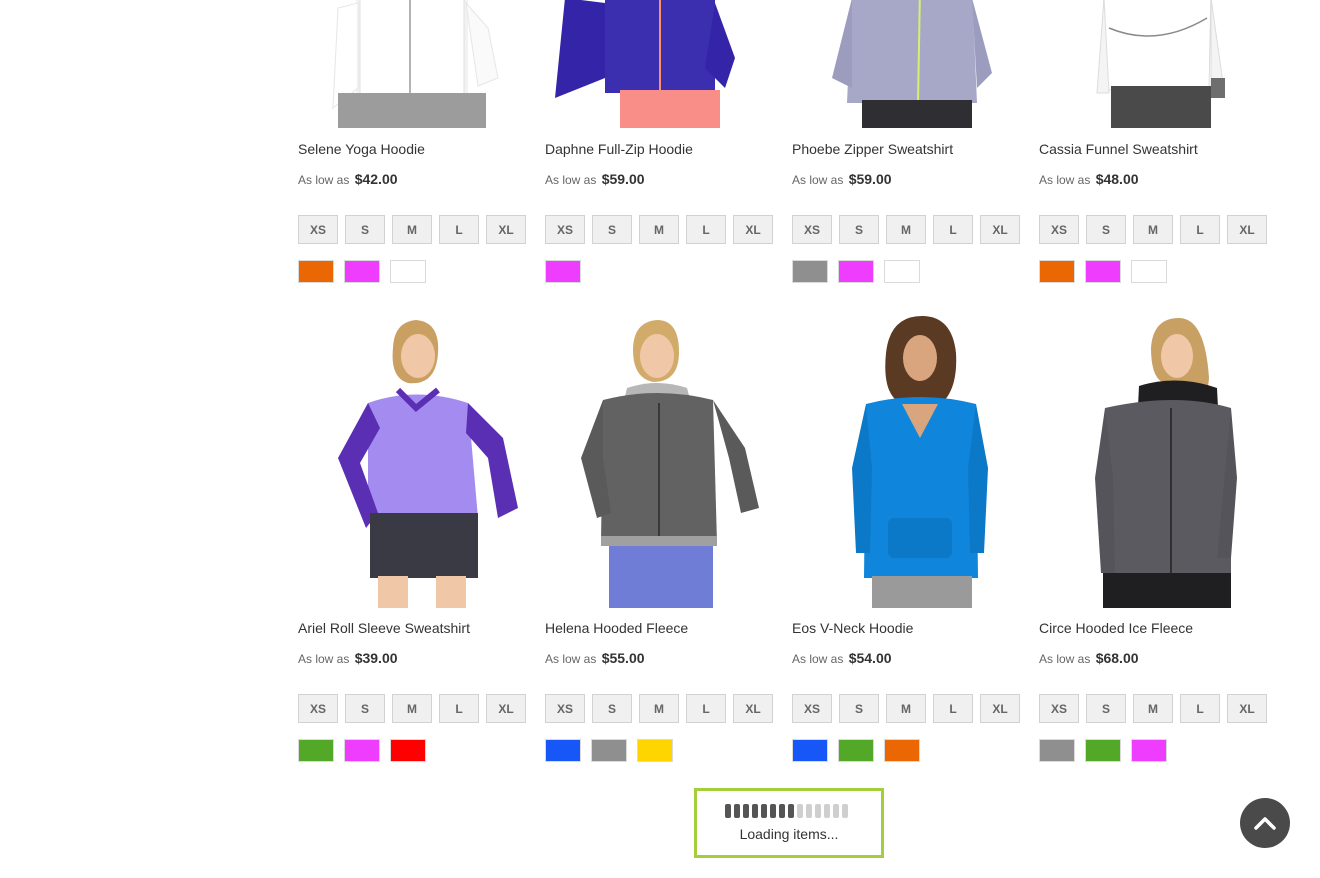 This screenshot has width=1320, height=878. What do you see at coordinates (655, 750) in the screenshot?
I see `color-swatch-yellow` at bounding box center [655, 750].